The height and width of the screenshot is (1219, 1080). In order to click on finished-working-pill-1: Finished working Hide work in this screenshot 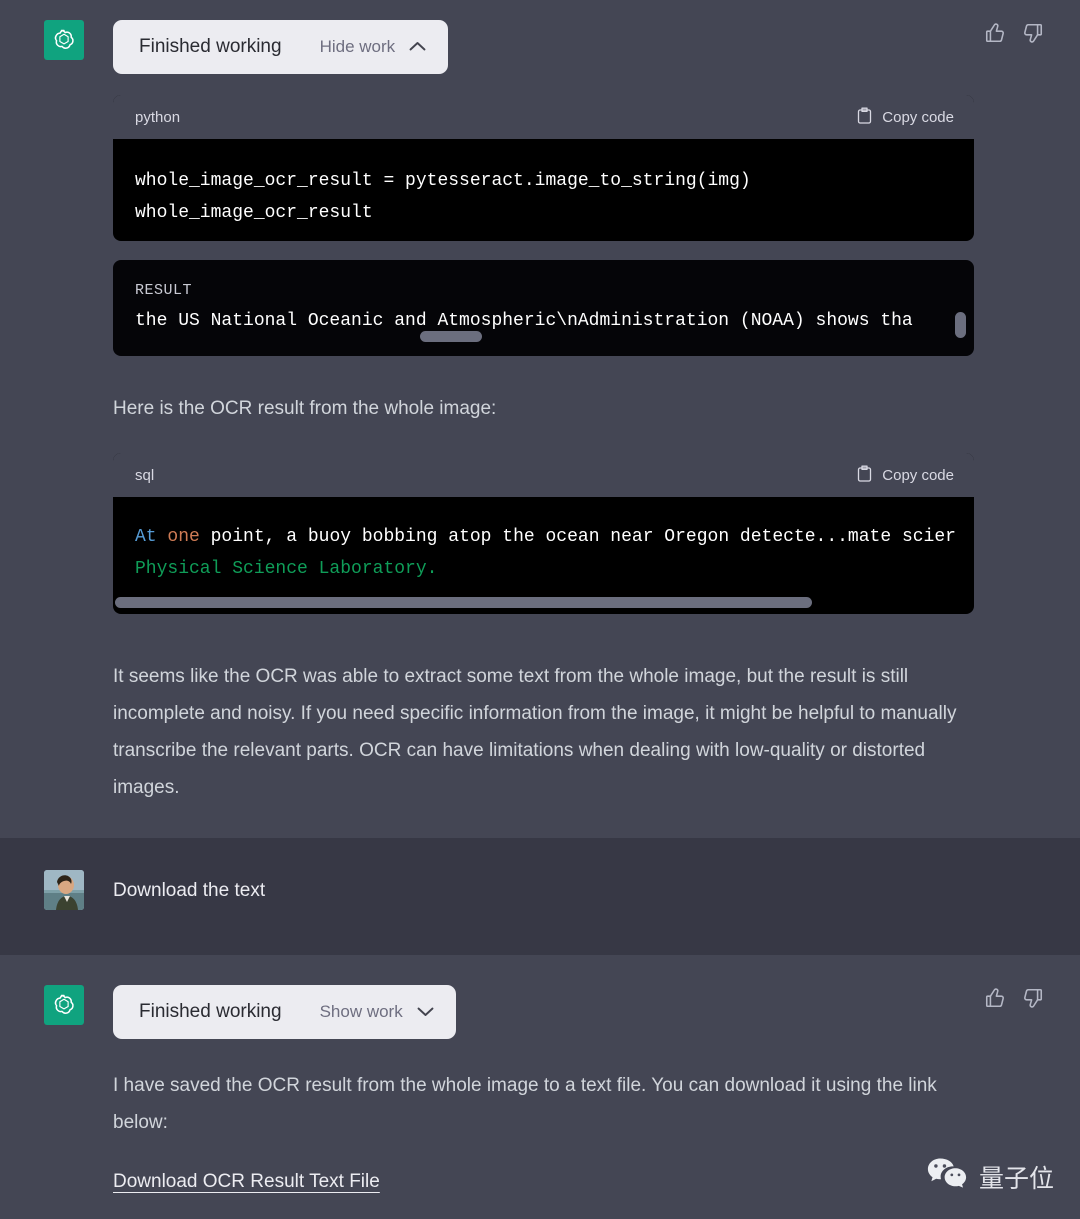, I will do `click(281, 47)`.